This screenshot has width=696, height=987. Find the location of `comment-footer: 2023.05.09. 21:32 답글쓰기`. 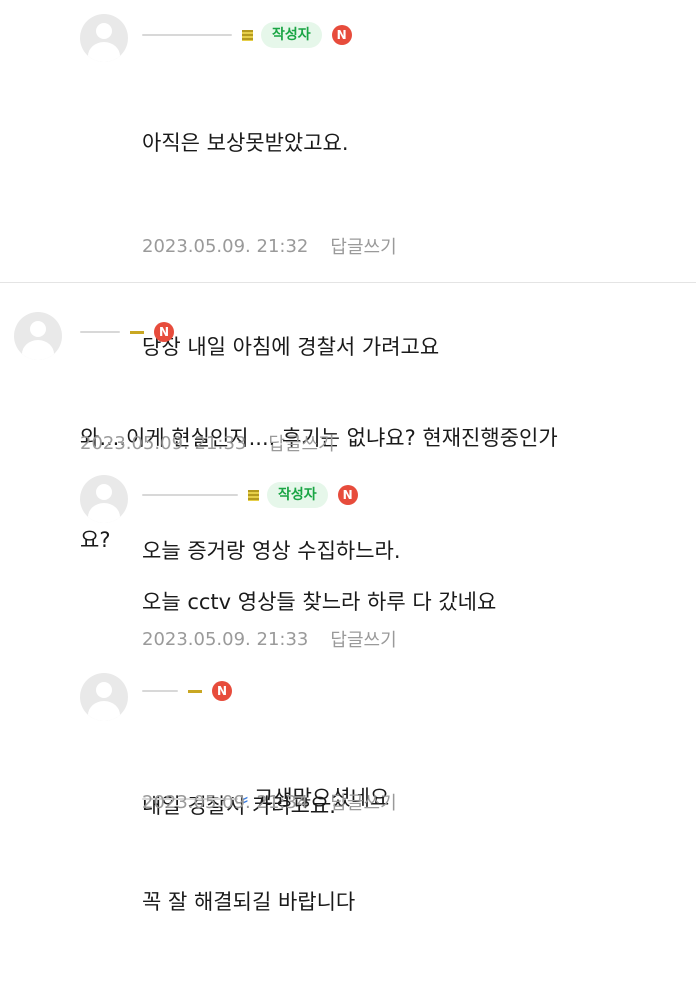

comment-footer: 2023.05.09. 21:32 답글쓰기 is located at coordinates (269, 246).